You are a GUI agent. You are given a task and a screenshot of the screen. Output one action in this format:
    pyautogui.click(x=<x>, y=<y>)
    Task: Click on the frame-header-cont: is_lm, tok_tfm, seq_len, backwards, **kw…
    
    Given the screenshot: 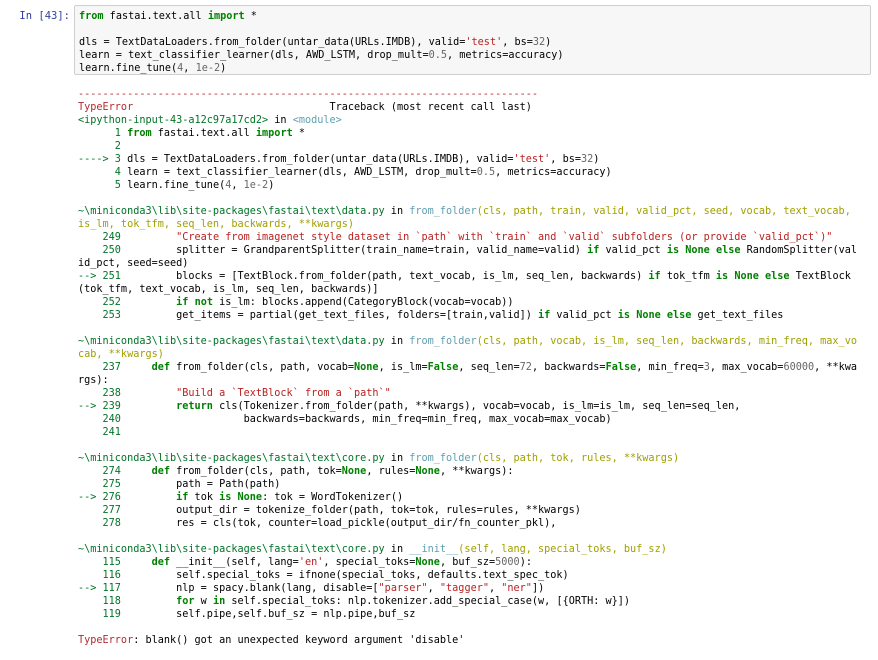 What is the action you would take?
    pyautogui.click(x=216, y=224)
    